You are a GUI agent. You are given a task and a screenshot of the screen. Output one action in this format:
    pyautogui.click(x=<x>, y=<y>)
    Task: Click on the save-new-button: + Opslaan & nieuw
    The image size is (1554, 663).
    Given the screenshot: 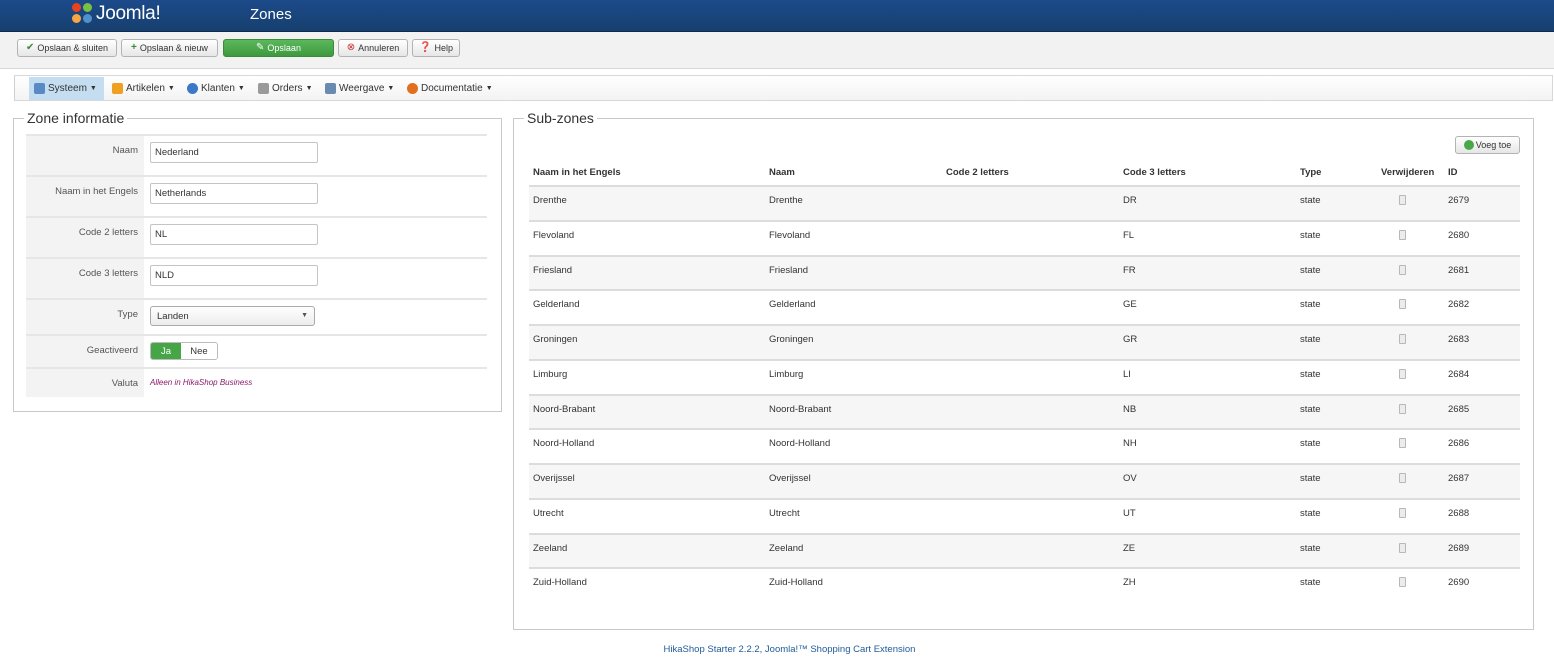 What is the action you would take?
    pyautogui.click(x=169, y=48)
    